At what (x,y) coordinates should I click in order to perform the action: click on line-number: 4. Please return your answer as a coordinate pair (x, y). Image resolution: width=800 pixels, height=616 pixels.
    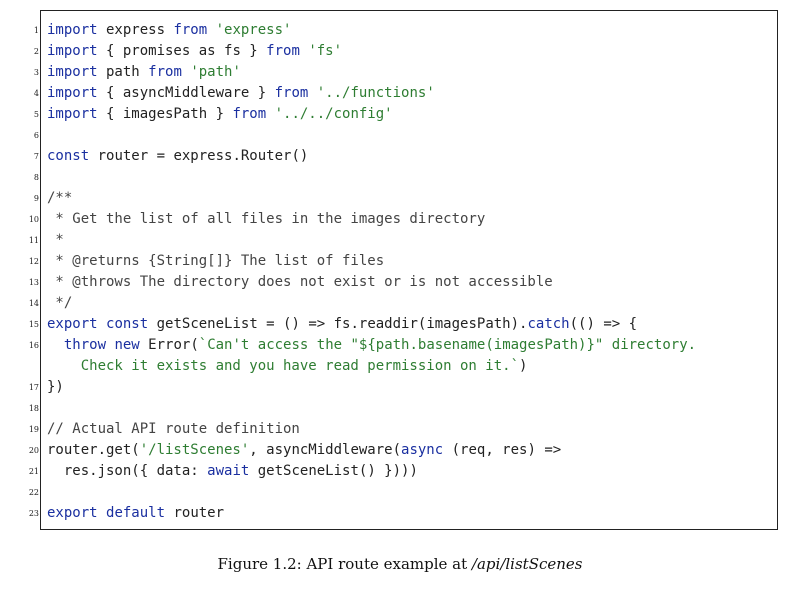
    Looking at the image, I should click on (36, 93).